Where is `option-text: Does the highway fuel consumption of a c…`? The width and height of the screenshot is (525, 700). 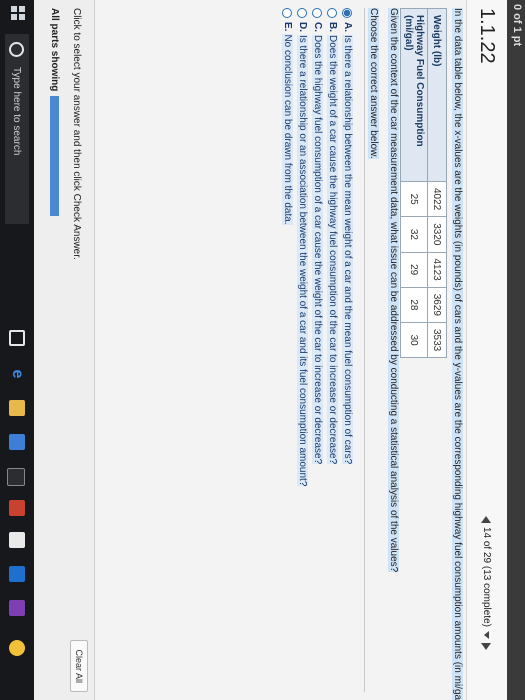 option-text: Does the highway fuel consumption of a c… is located at coordinates (317, 250).